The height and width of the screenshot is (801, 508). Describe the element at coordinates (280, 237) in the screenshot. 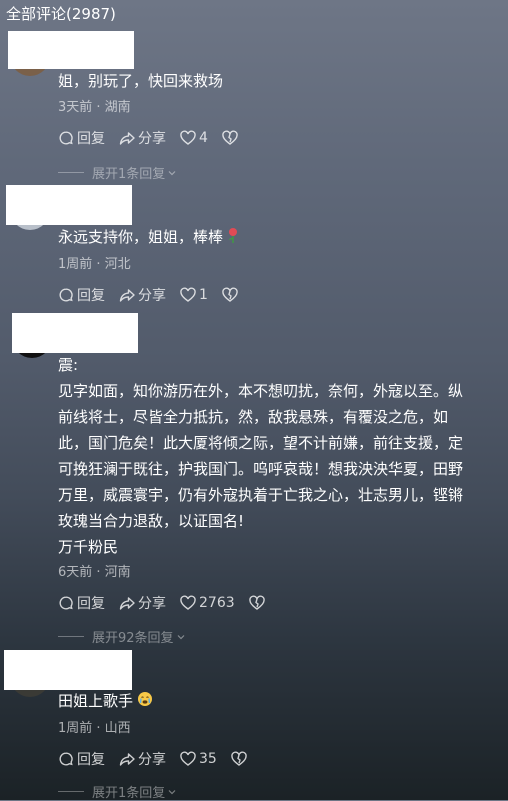

I see `comment-text: 永远支持你，姐姐，棒棒` at that location.